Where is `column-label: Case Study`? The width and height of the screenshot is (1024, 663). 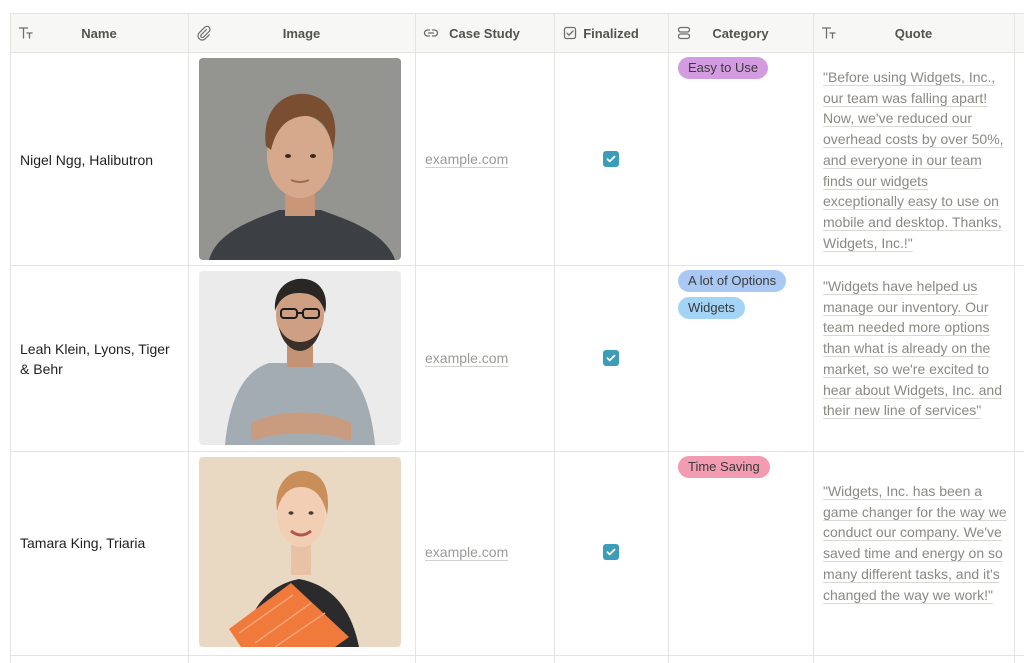
column-label: Case Study is located at coordinates (484, 33).